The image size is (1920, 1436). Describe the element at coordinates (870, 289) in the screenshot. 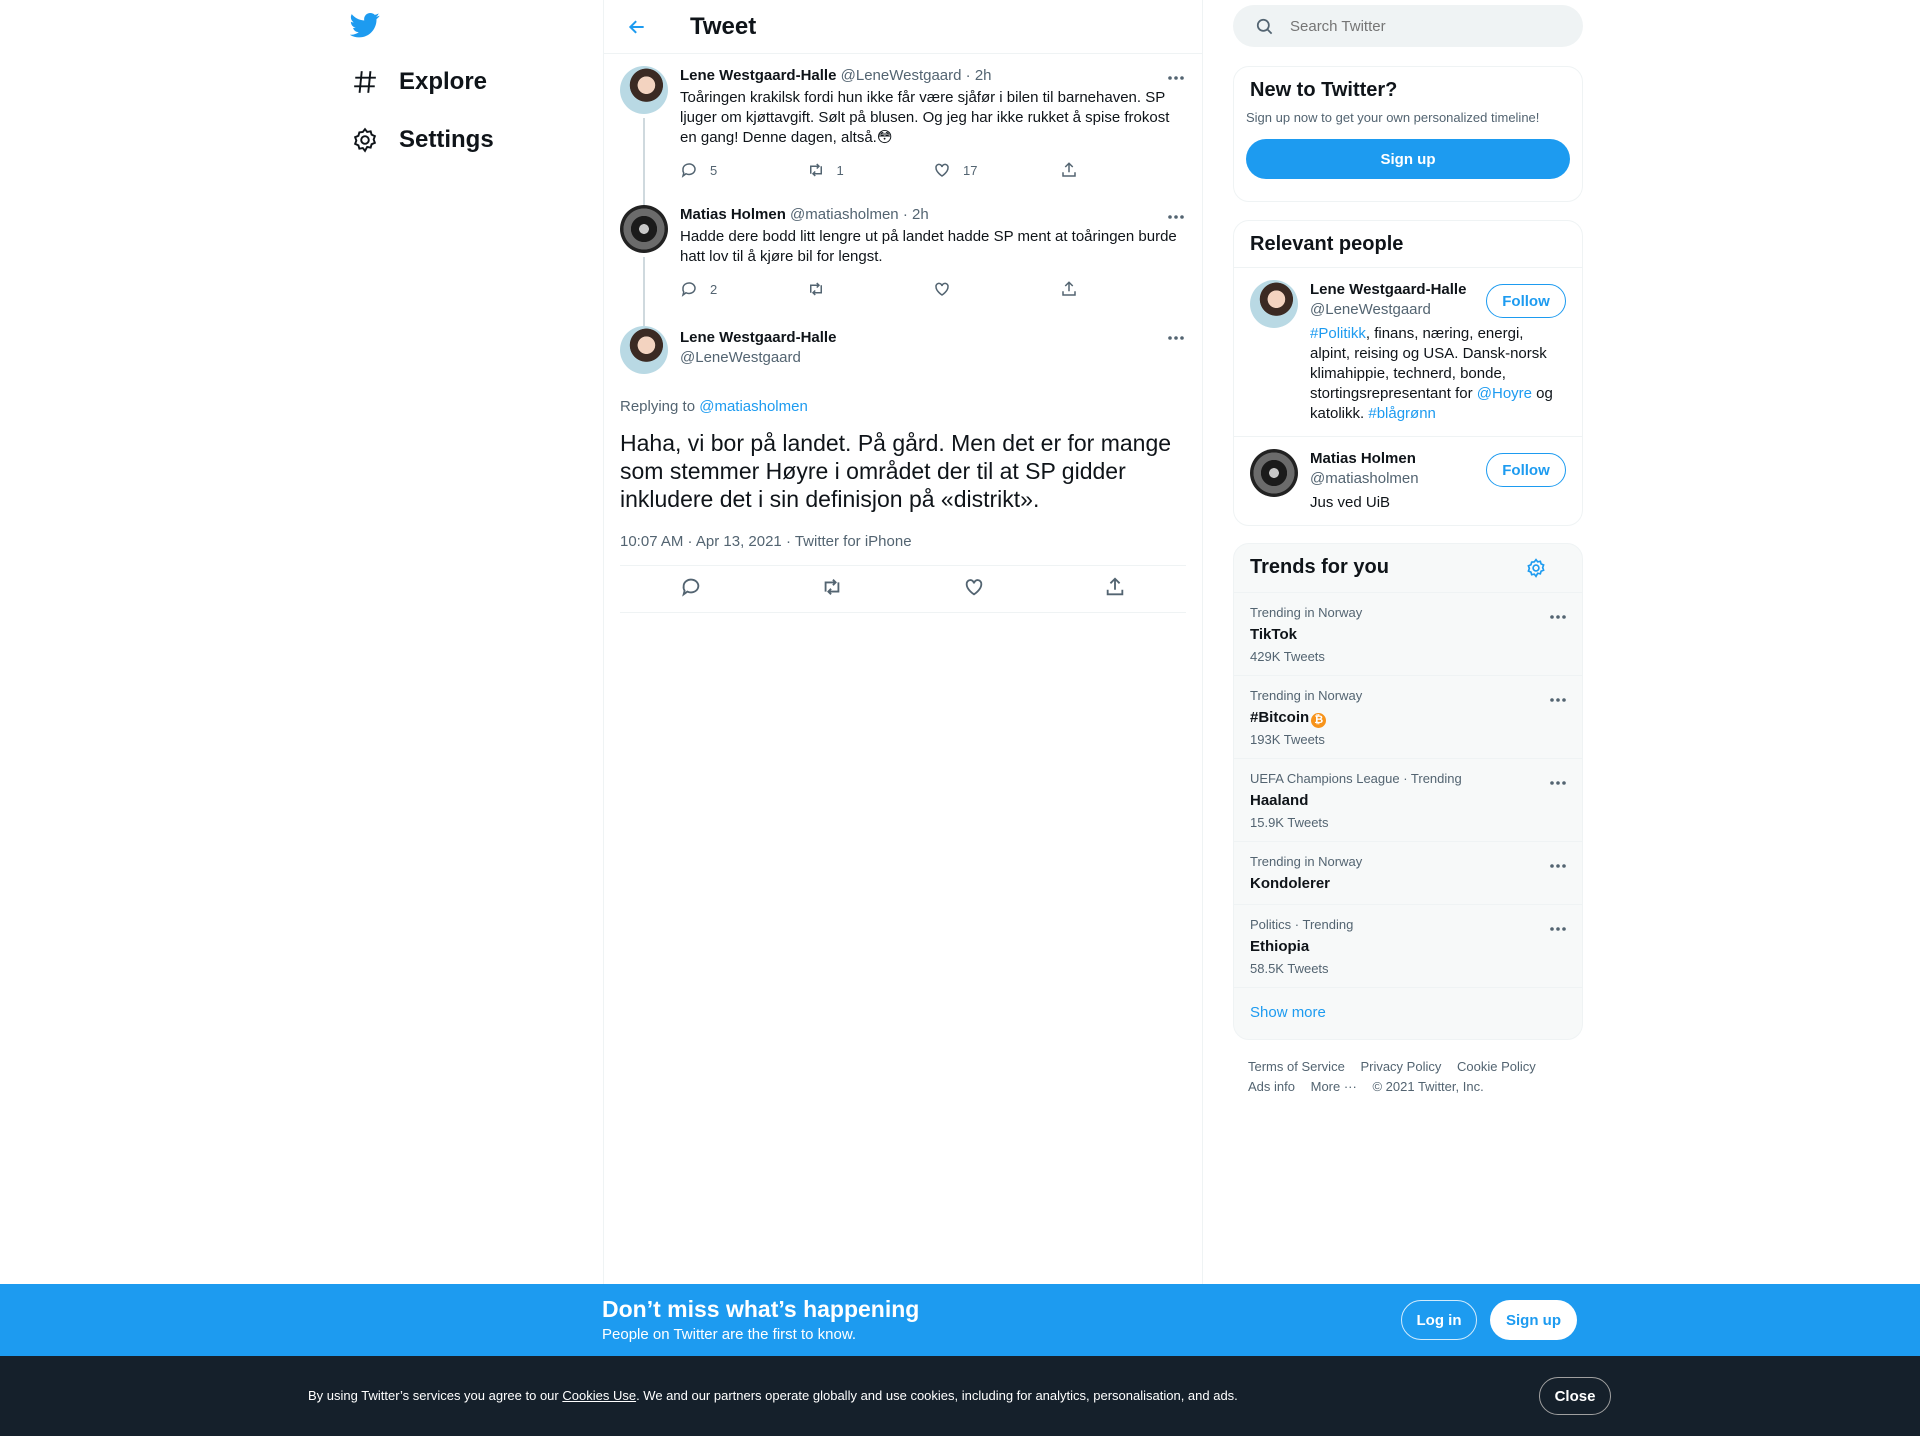

I see `retweet-button` at that location.